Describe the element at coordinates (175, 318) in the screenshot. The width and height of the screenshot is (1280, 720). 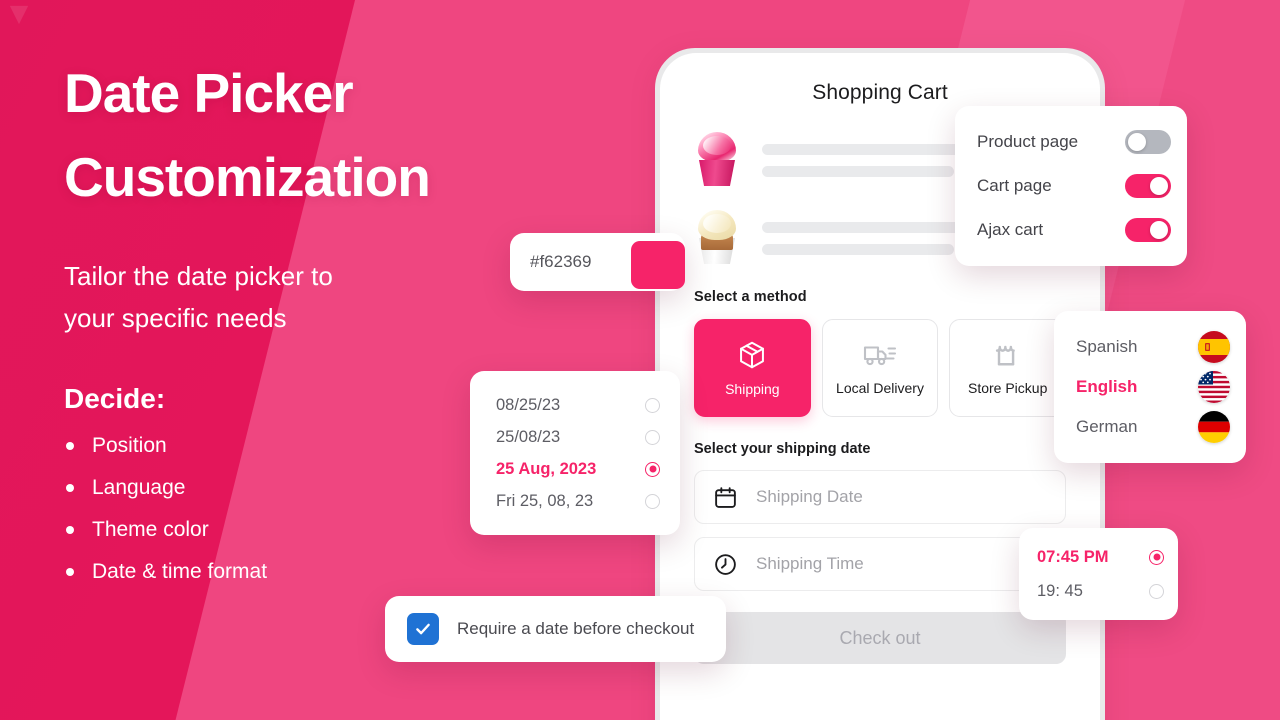
I see `page-subtitle-line-2: your specific needs` at that location.